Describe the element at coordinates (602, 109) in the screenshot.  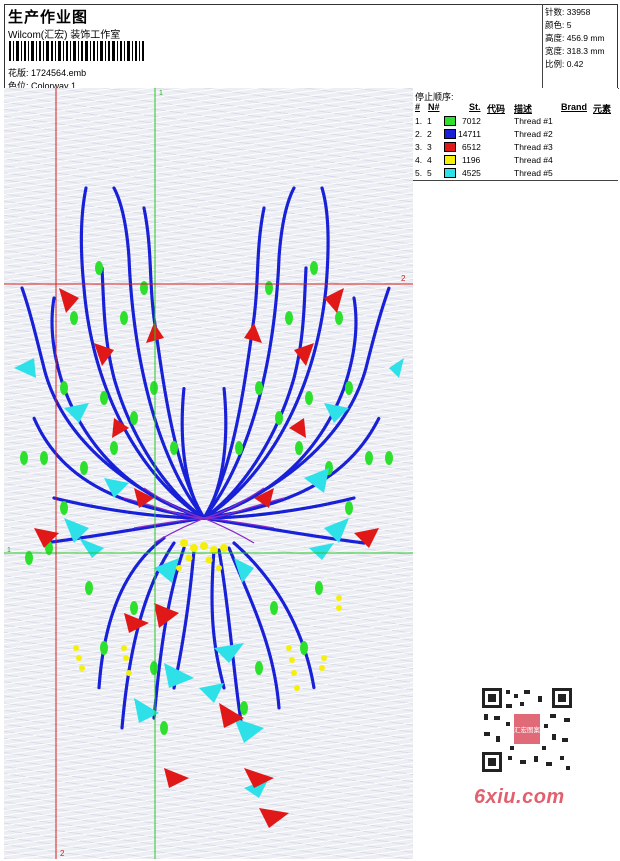
I see `col-element: 元素` at that location.